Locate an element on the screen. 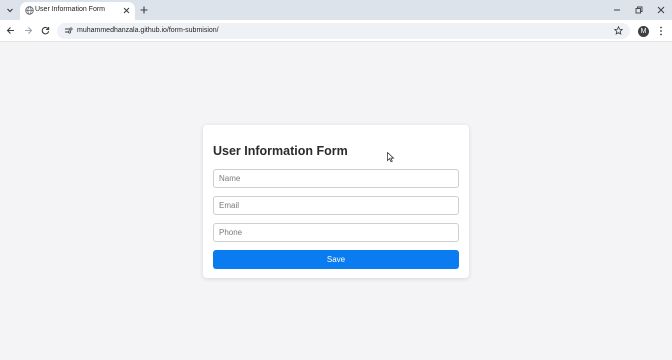 This screenshot has width=672, height=360. close-tab-button is located at coordinates (126, 10).